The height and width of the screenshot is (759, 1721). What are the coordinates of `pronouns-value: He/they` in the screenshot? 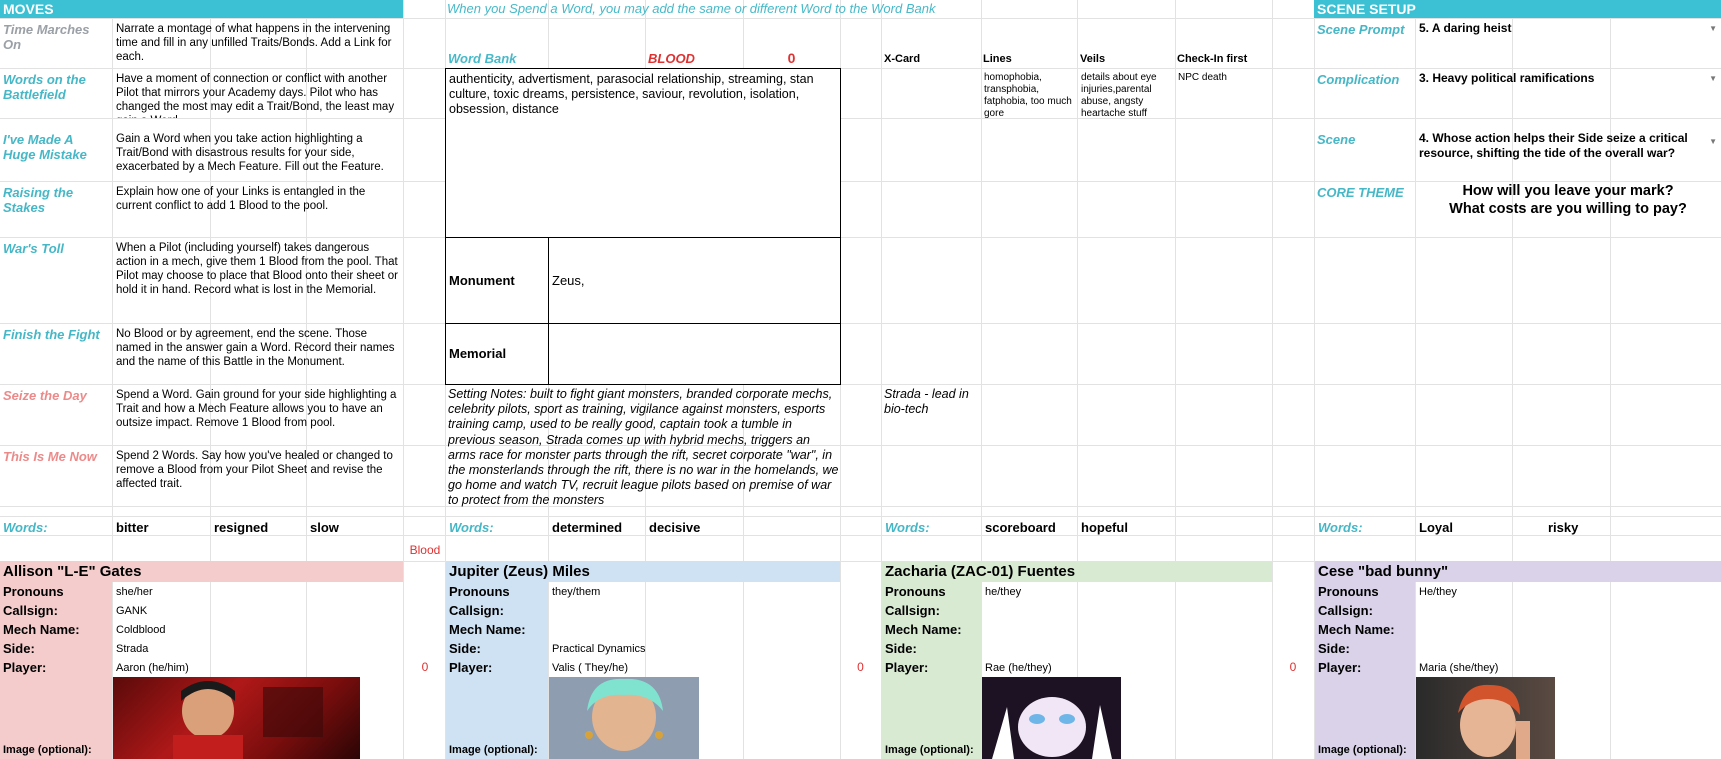 It's located at (1561, 591).